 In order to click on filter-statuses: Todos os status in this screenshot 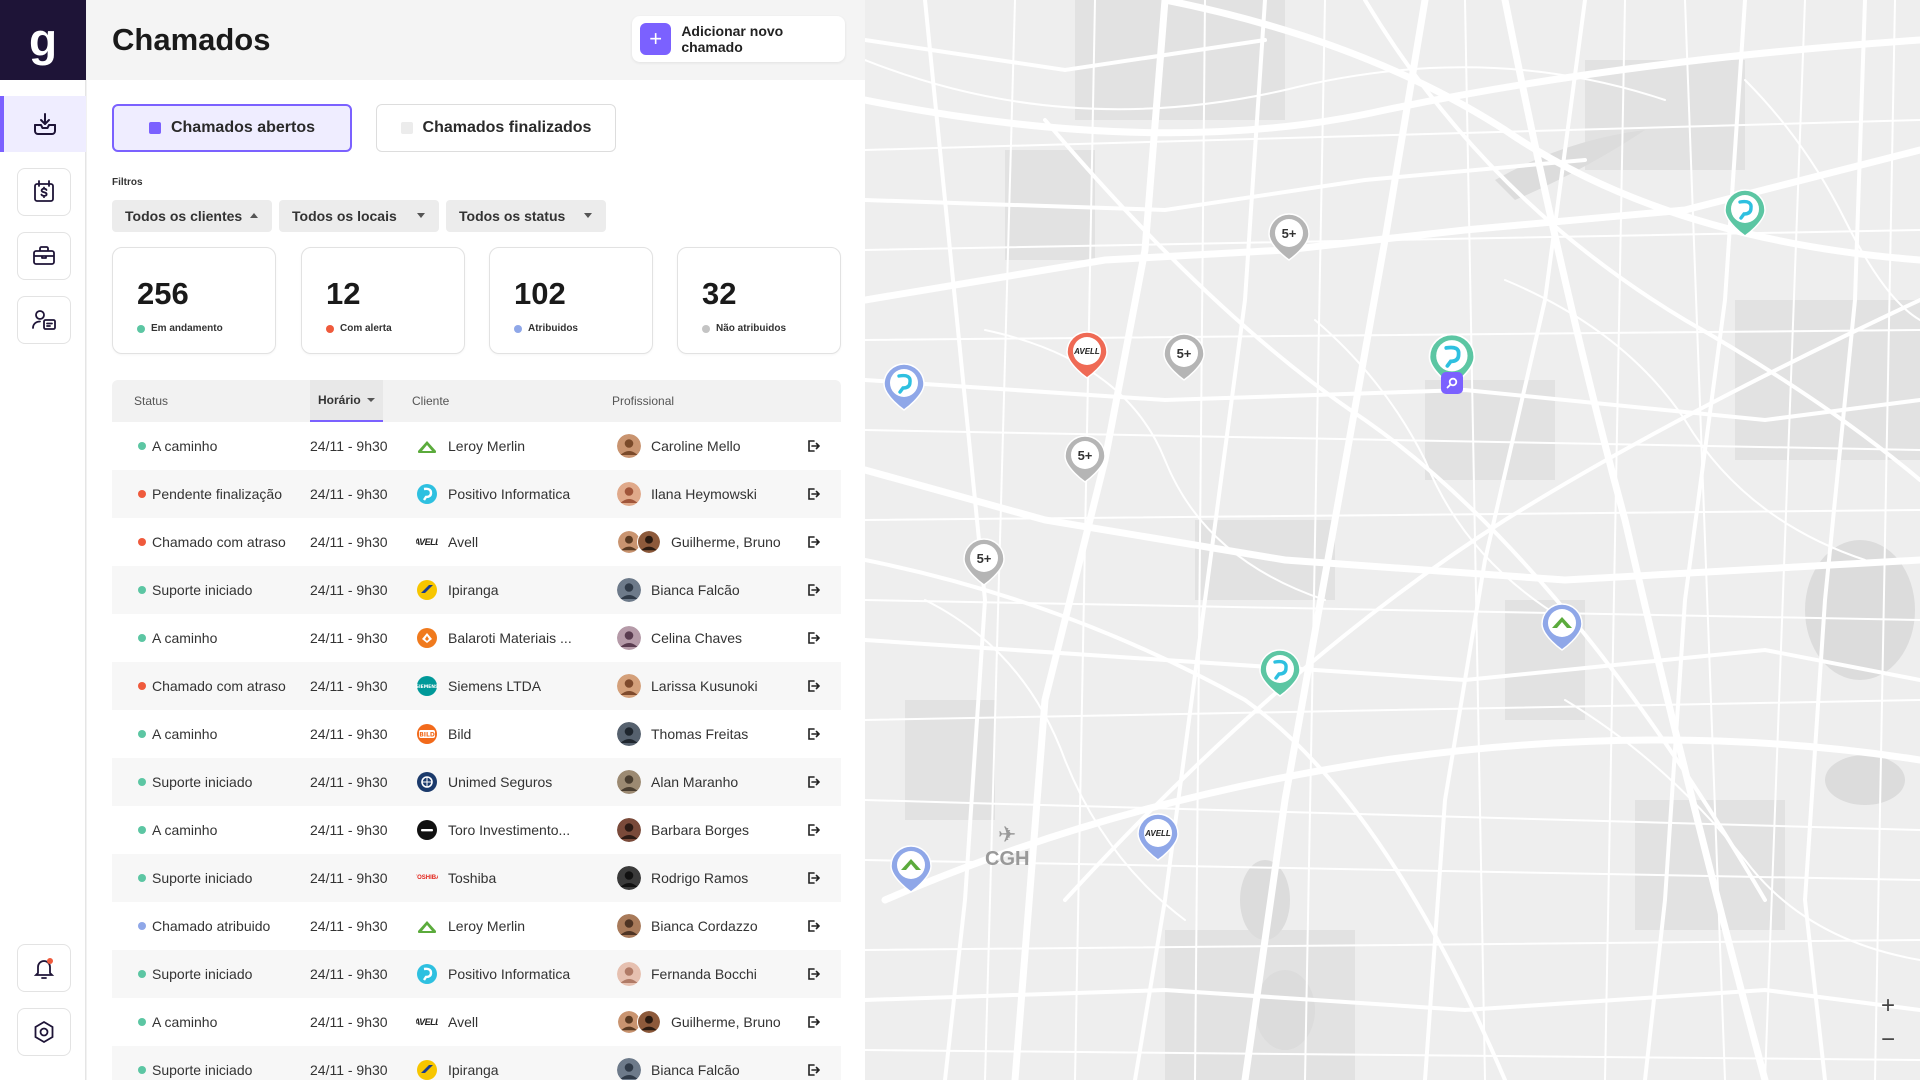, I will do `click(526, 216)`.